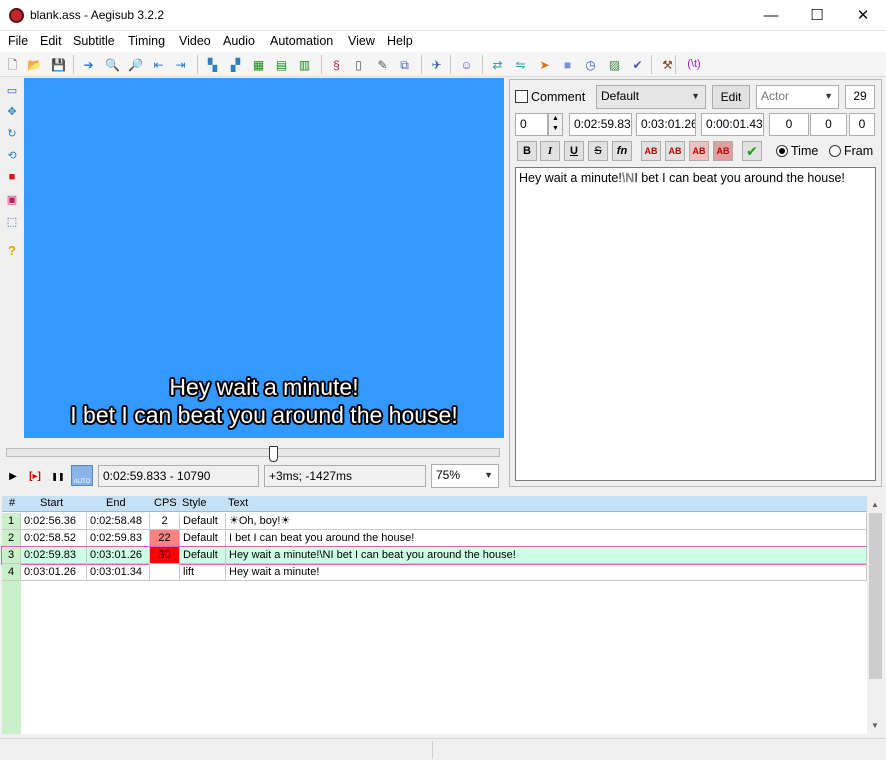 This screenshot has height=760, width=886. I want to click on new-file-icon: 🗋, so click(12, 64).